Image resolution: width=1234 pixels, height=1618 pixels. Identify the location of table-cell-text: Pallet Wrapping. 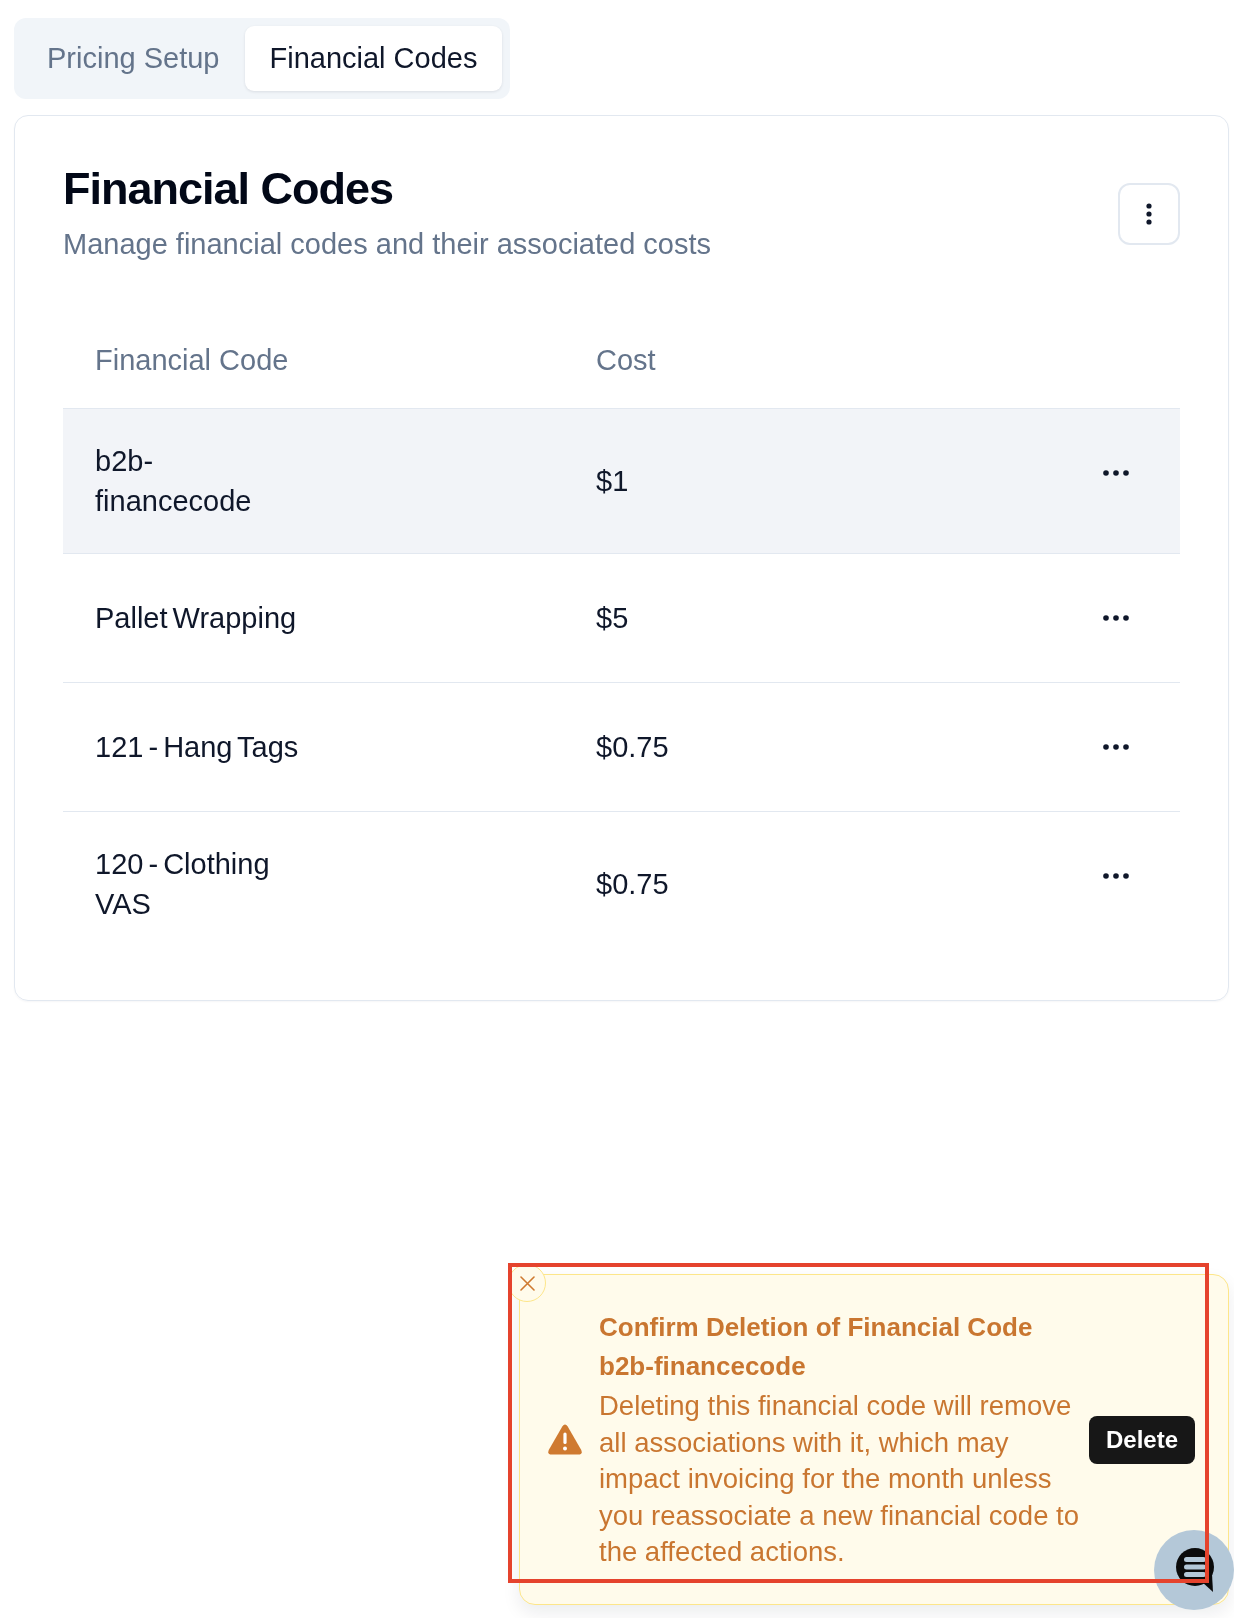
(196, 618).